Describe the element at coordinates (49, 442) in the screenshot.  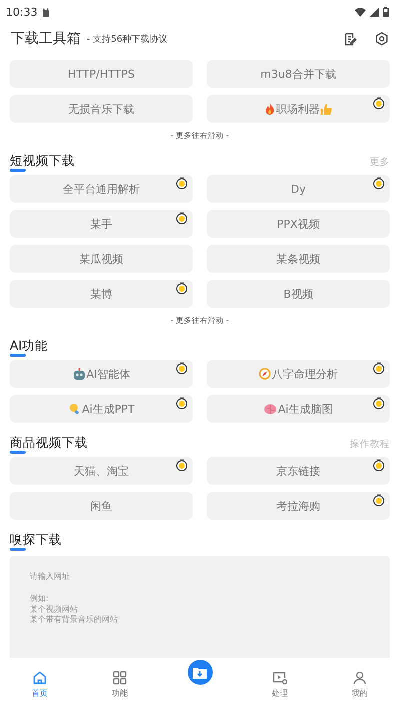
I see `section-title: 商品视频下载` at that location.